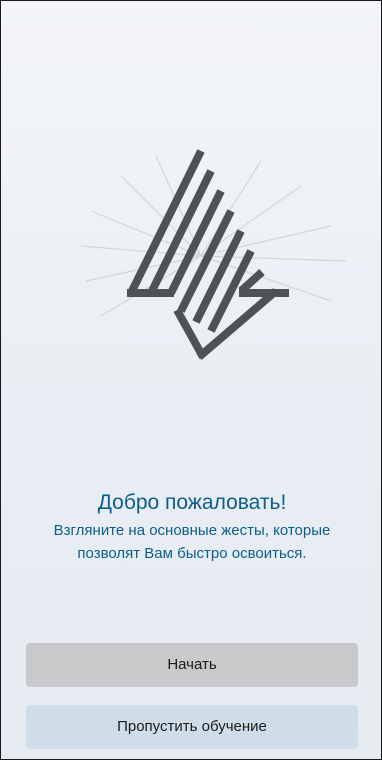  I want to click on welcome-title: Добро пожаловать!, so click(192, 502).